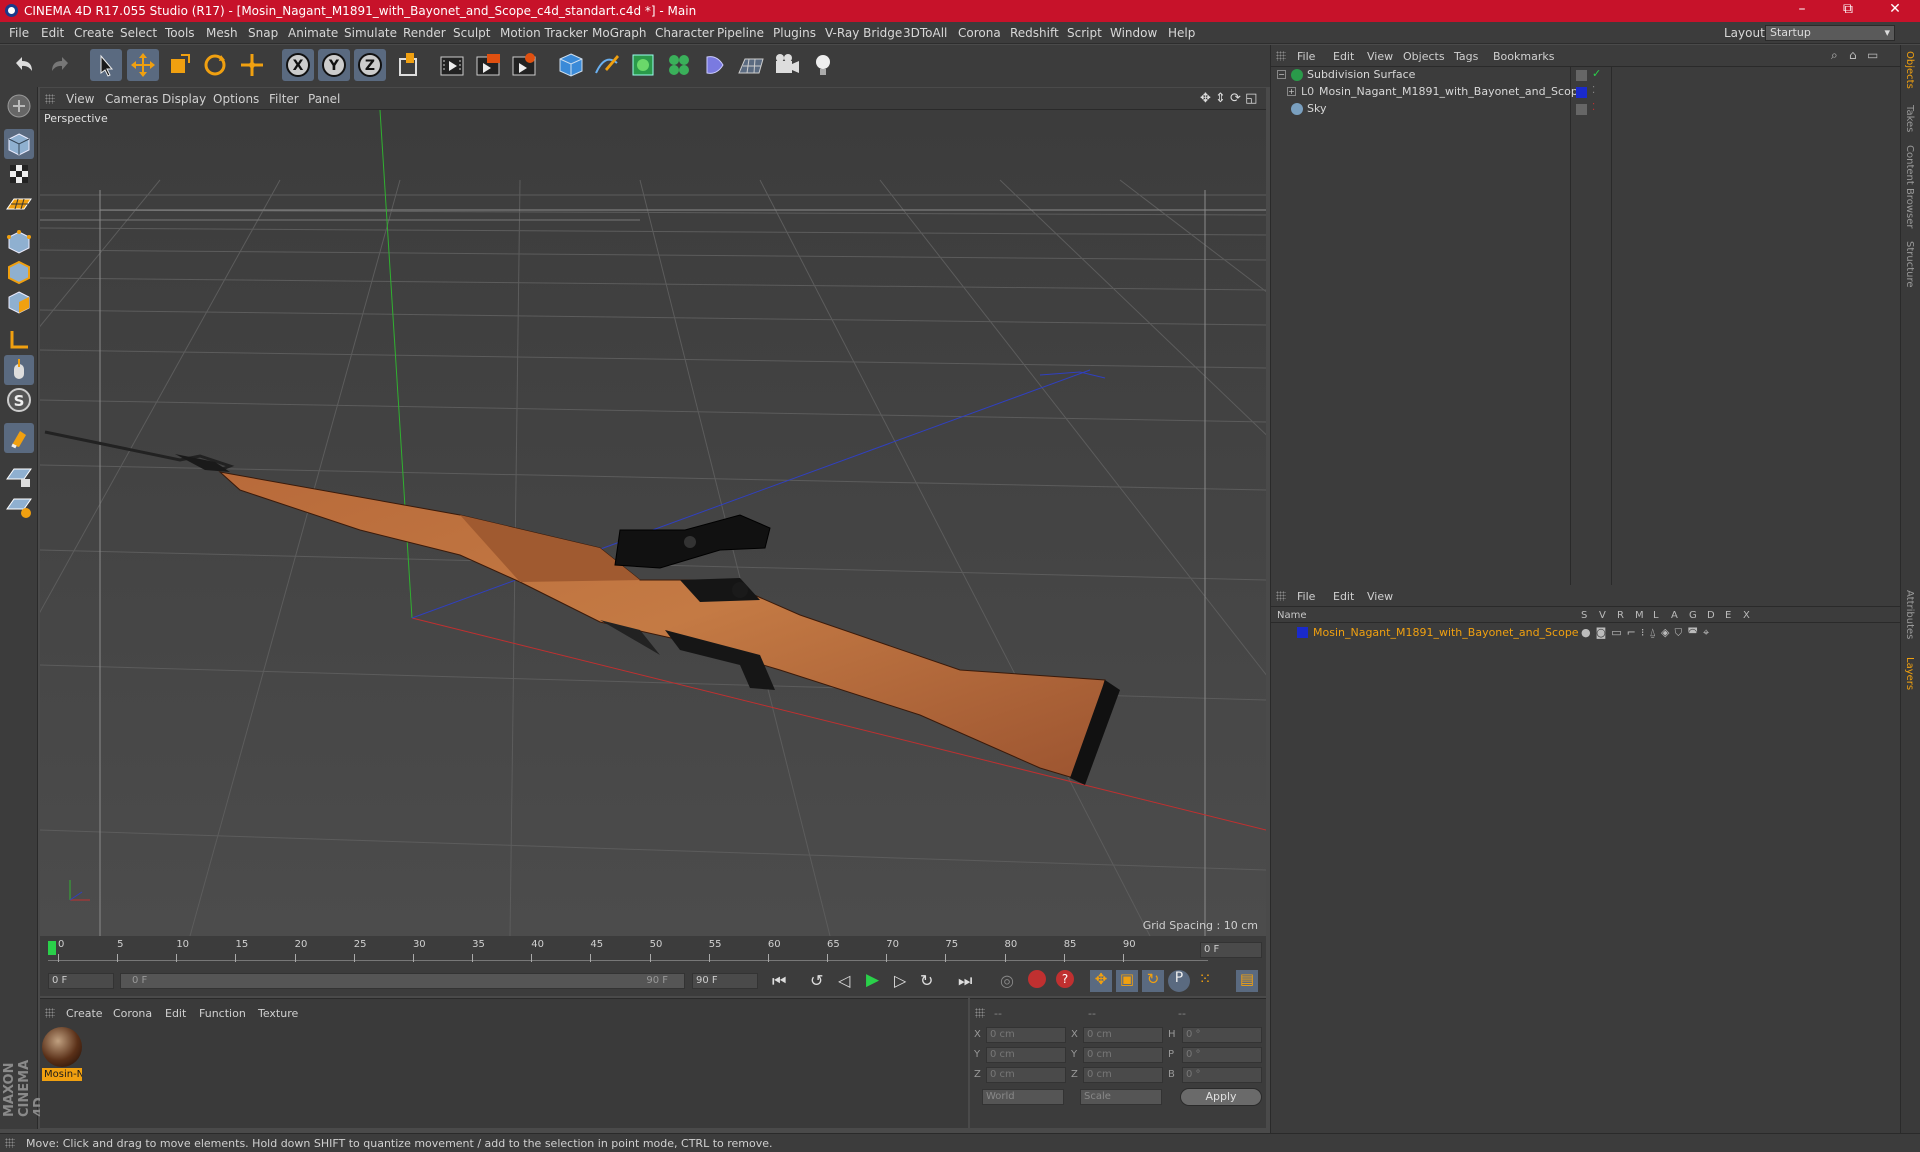 The image size is (1920, 1152). Describe the element at coordinates (1523, 56) in the screenshot. I see `obj-menu-bookmarks: Bookmarks` at that location.